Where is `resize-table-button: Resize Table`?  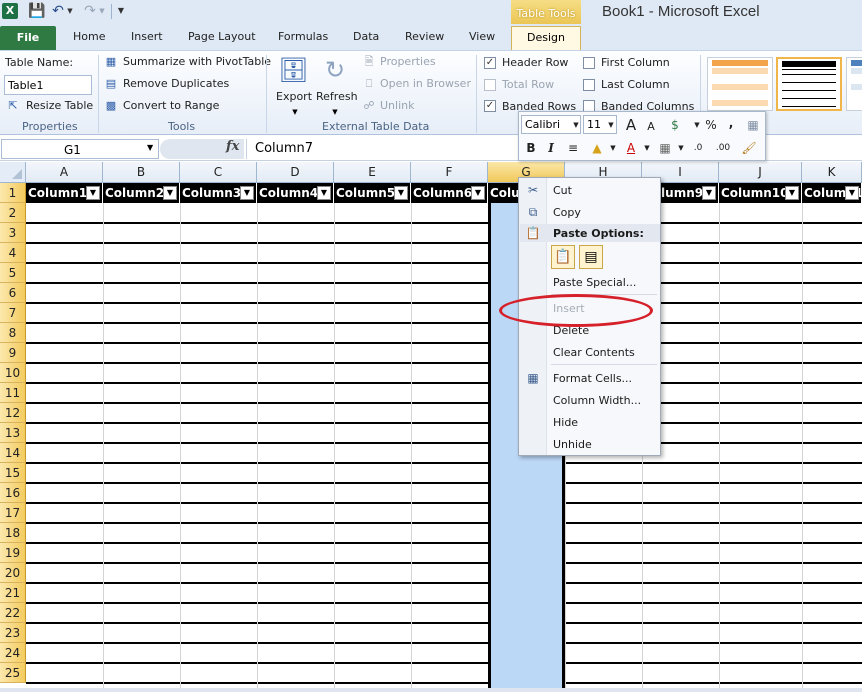 resize-table-button: Resize Table is located at coordinates (59, 105).